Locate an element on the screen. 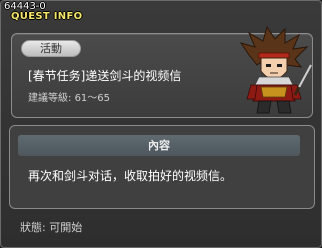 This screenshot has height=248, width=322. quest-status: 狀態: 可開始 is located at coordinates (51, 227).